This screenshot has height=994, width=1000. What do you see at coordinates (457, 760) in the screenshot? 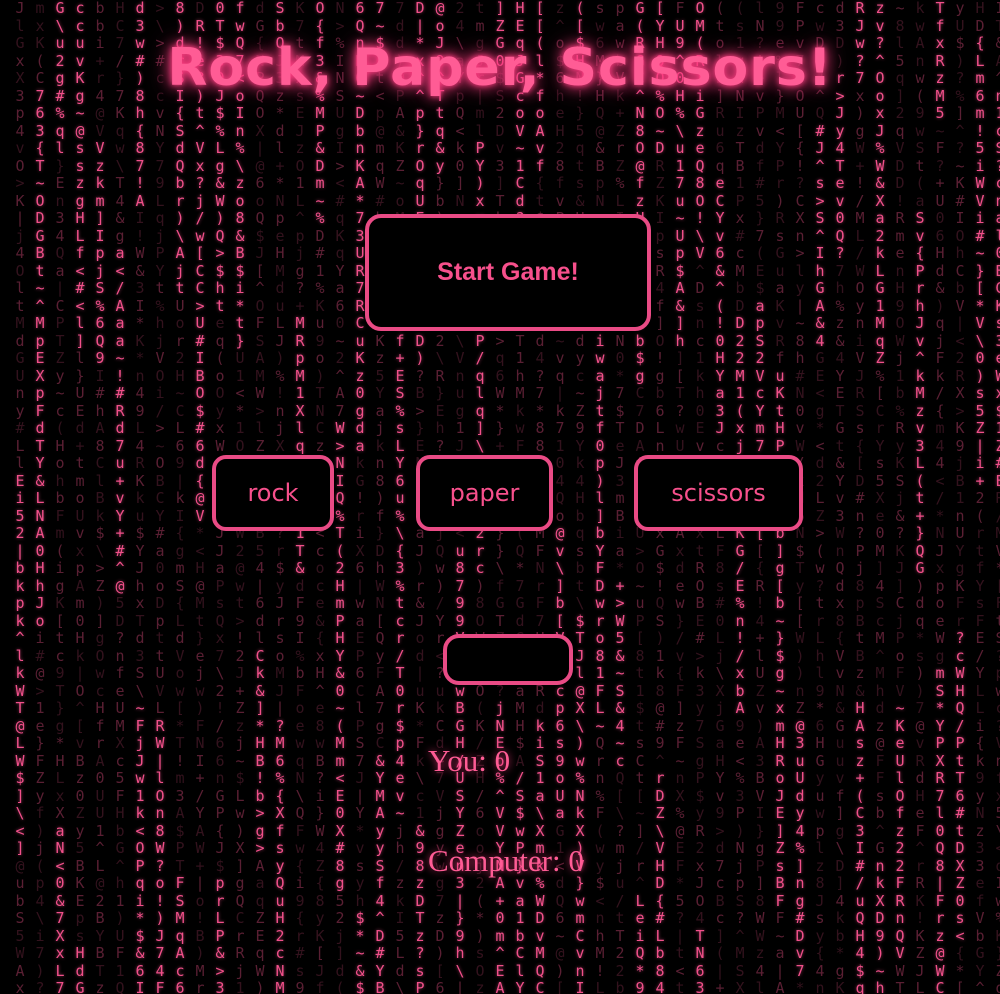
I see `player-score-label: You:` at bounding box center [457, 760].